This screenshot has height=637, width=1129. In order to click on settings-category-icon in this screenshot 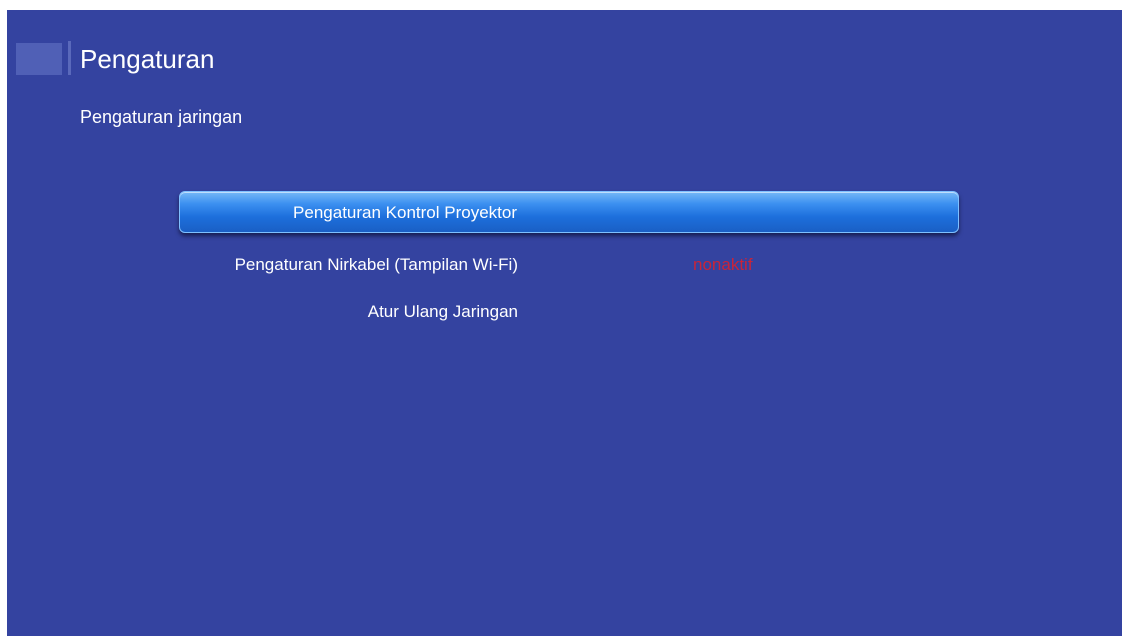, I will do `click(39, 59)`.